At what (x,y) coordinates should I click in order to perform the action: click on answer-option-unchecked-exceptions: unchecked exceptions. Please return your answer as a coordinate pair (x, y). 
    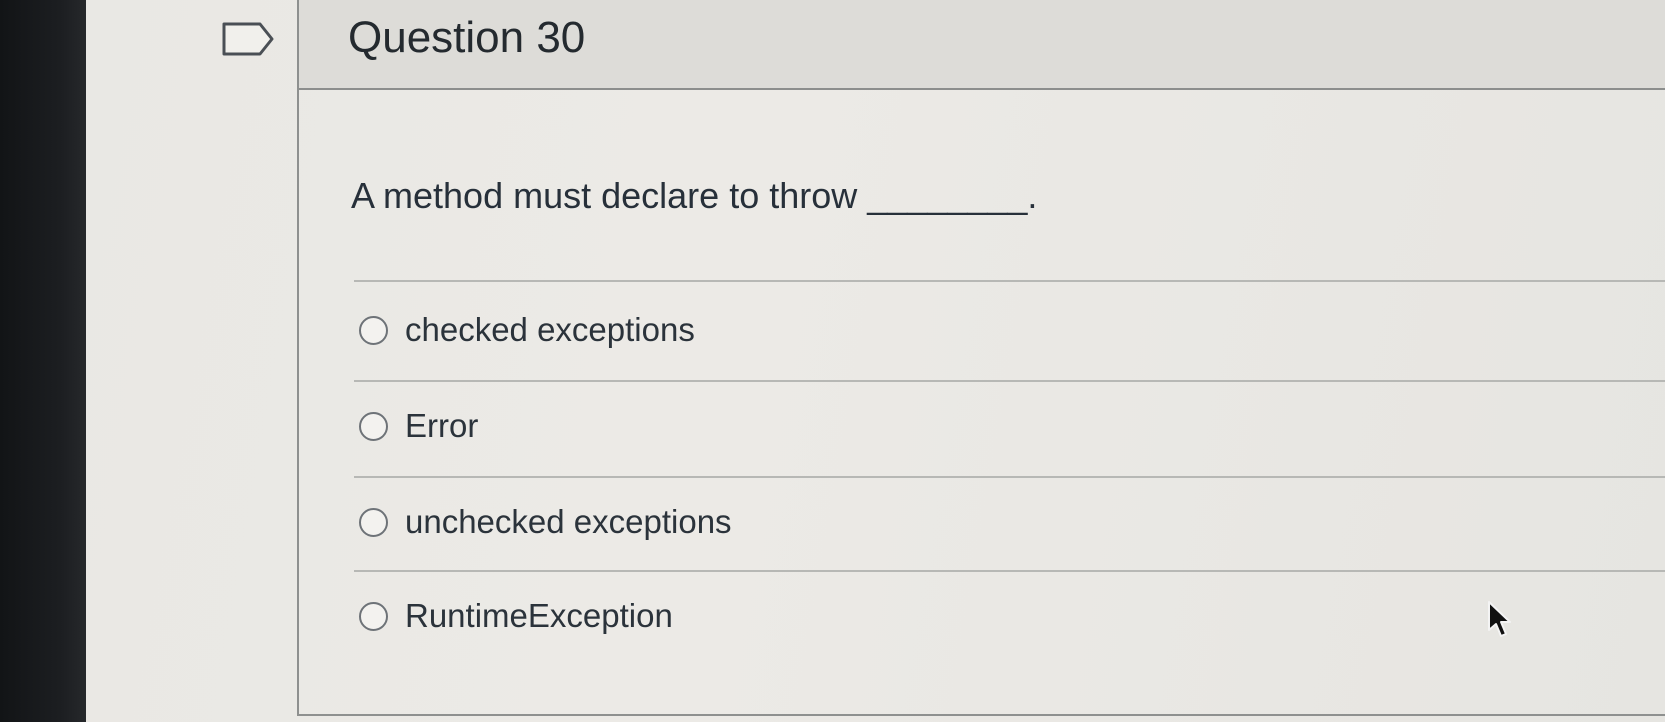
    Looking at the image, I should click on (809, 522).